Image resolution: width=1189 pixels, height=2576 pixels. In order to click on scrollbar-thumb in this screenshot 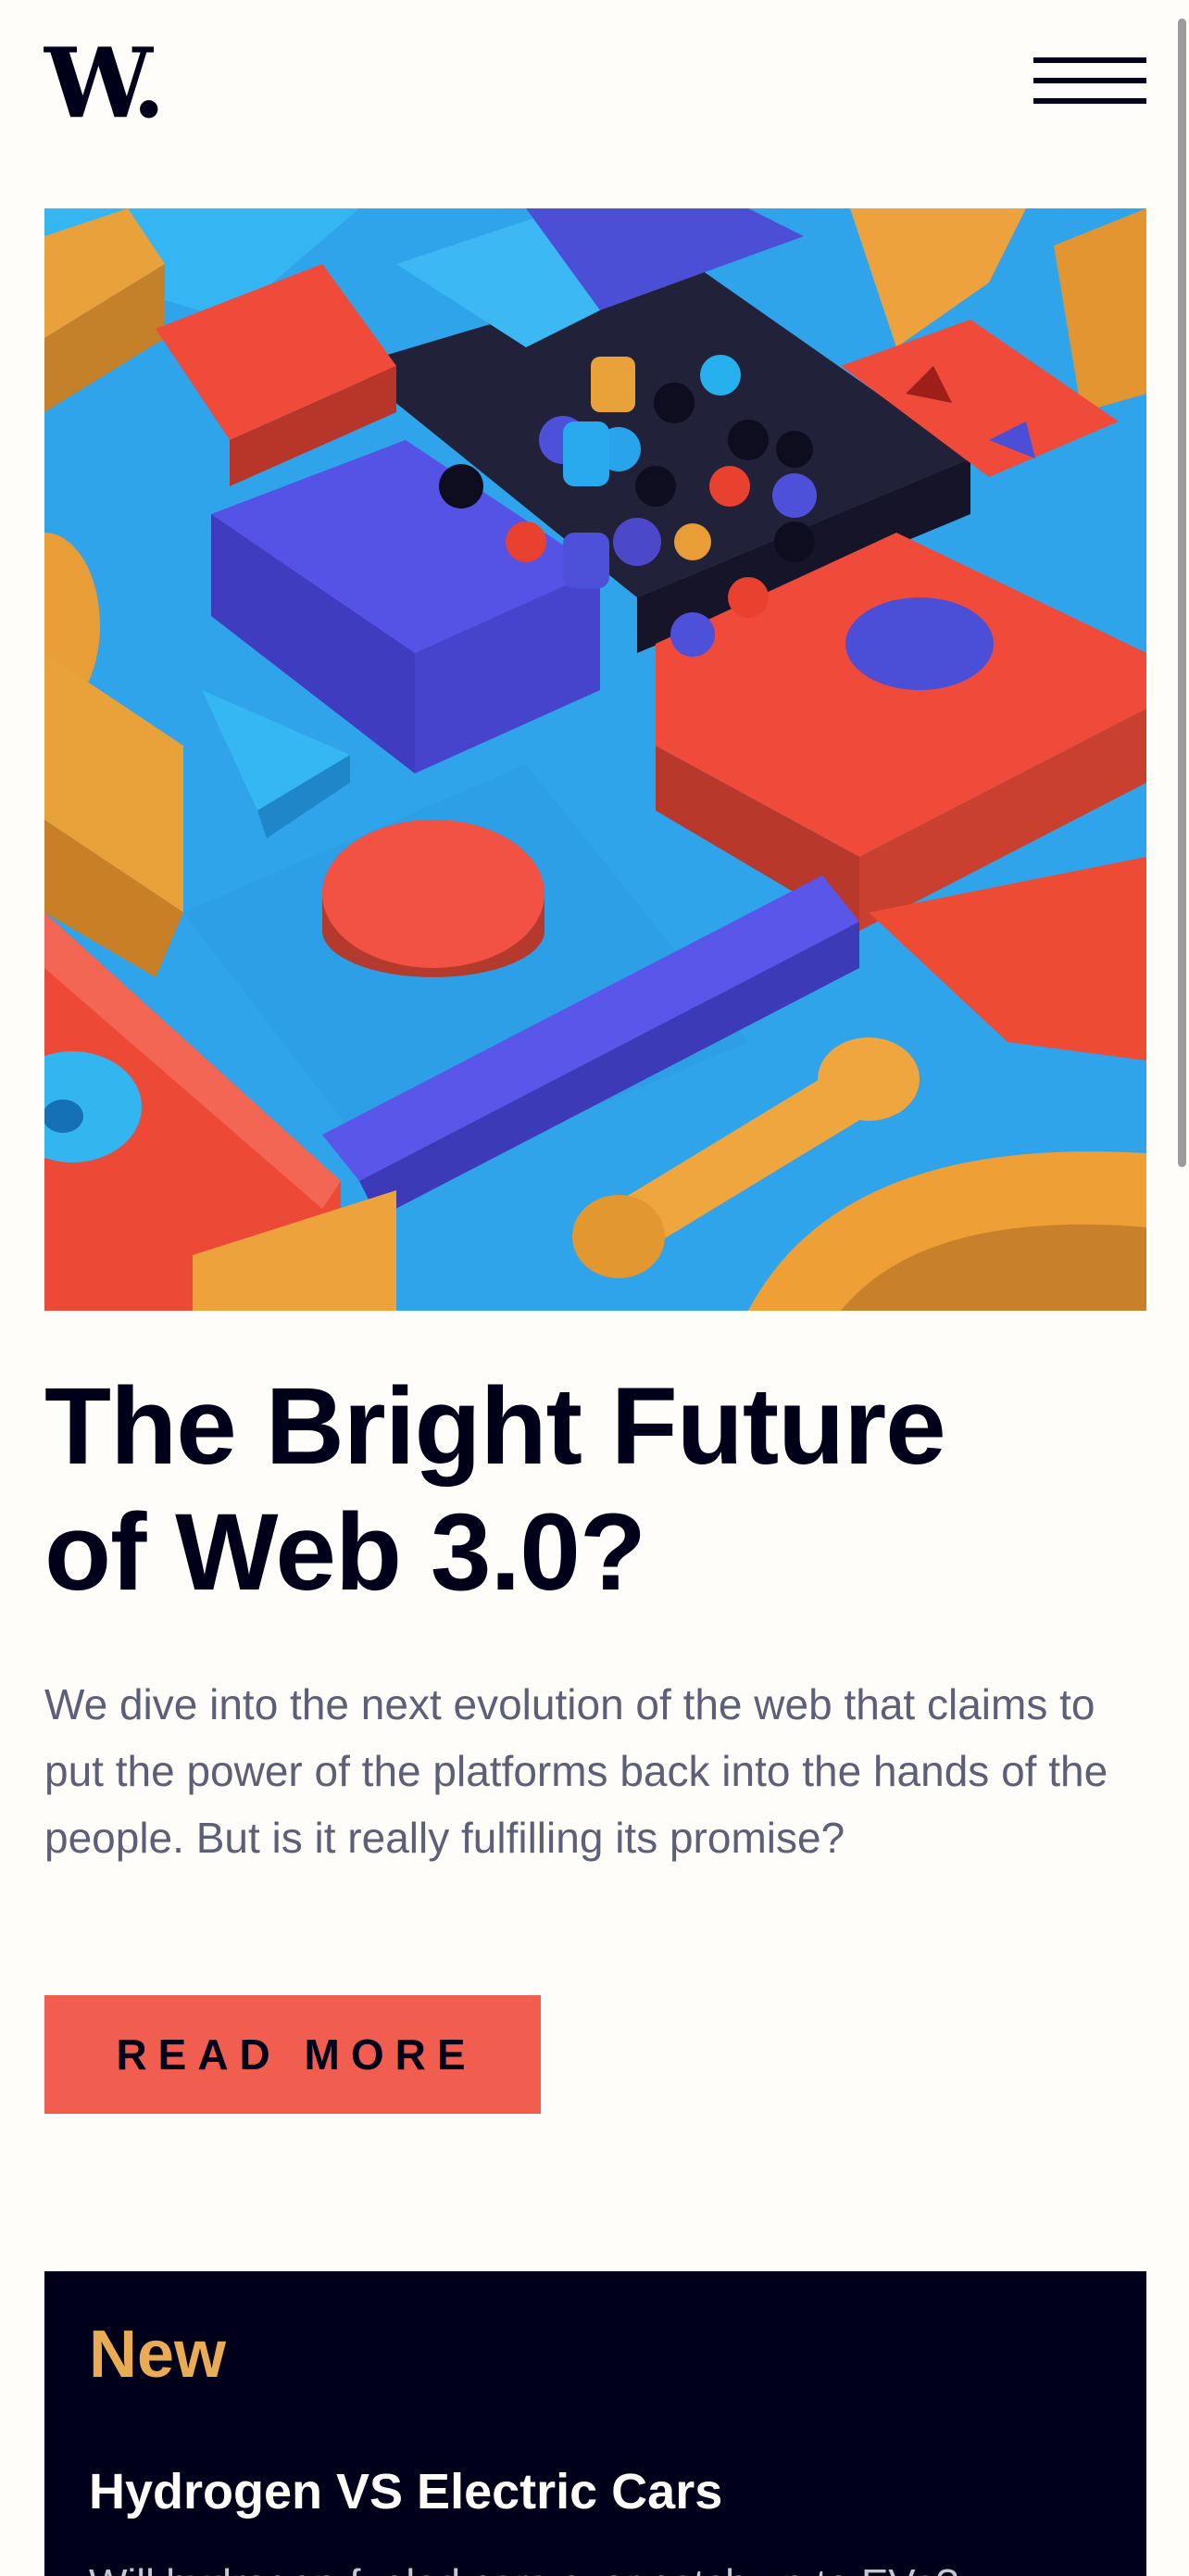, I will do `click(1182, 593)`.